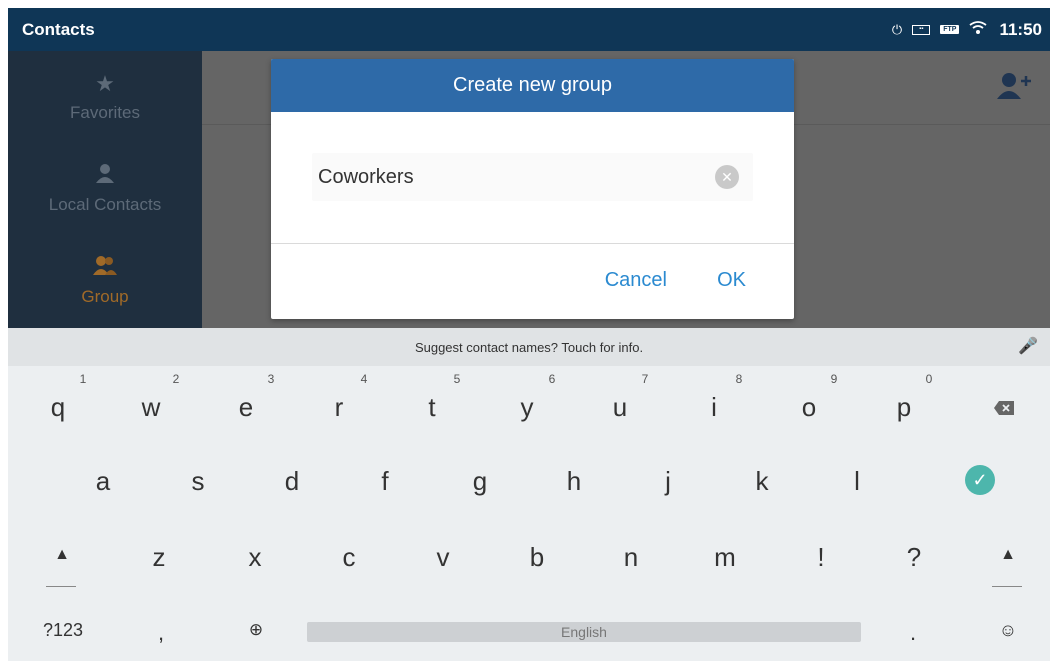 The image size is (1050, 661). Describe the element at coordinates (255, 557) in the screenshot. I see `key-x: x` at that location.